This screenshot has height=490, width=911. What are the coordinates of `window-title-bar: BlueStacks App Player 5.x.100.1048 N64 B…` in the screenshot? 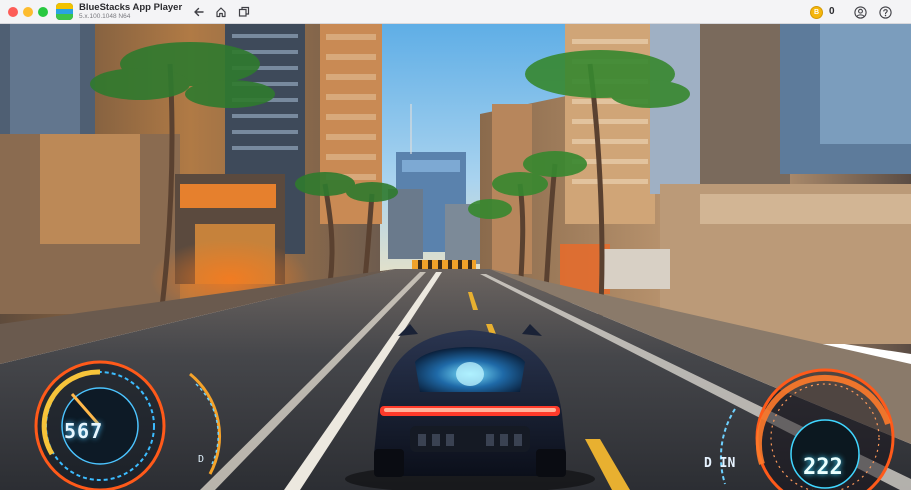 It's located at (455, 12).